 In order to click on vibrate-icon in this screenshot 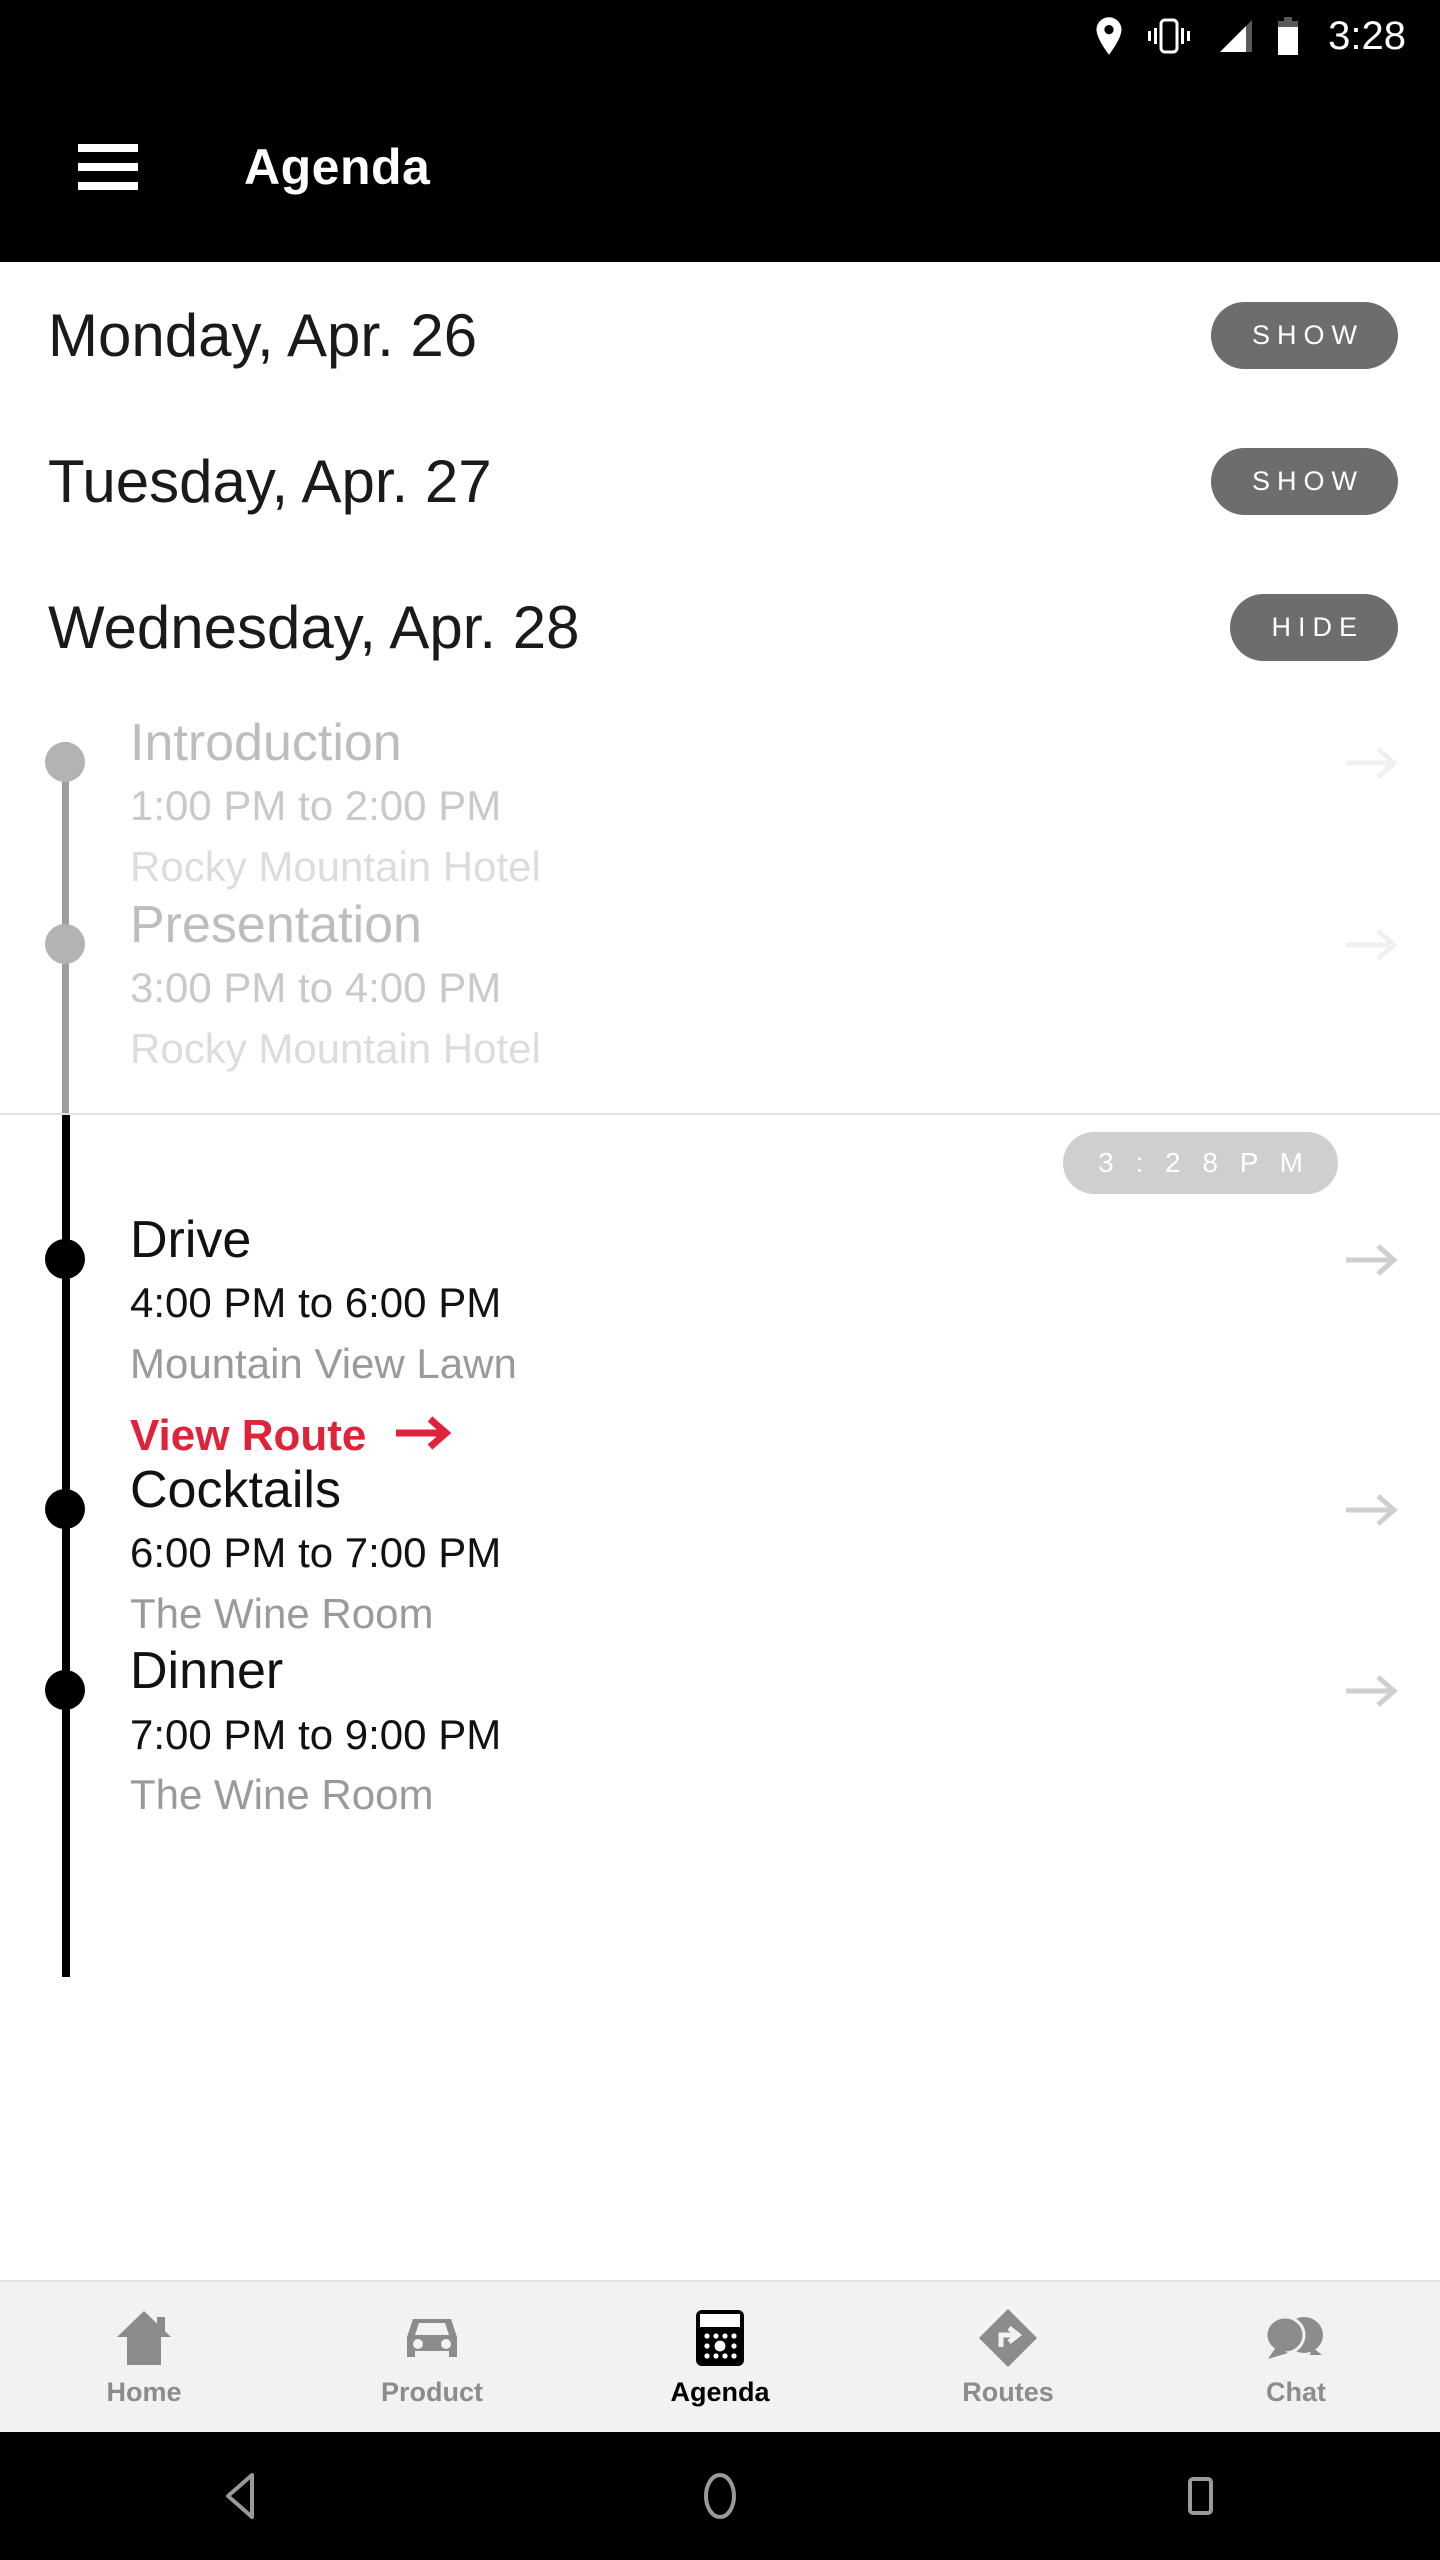, I will do `click(1169, 36)`.